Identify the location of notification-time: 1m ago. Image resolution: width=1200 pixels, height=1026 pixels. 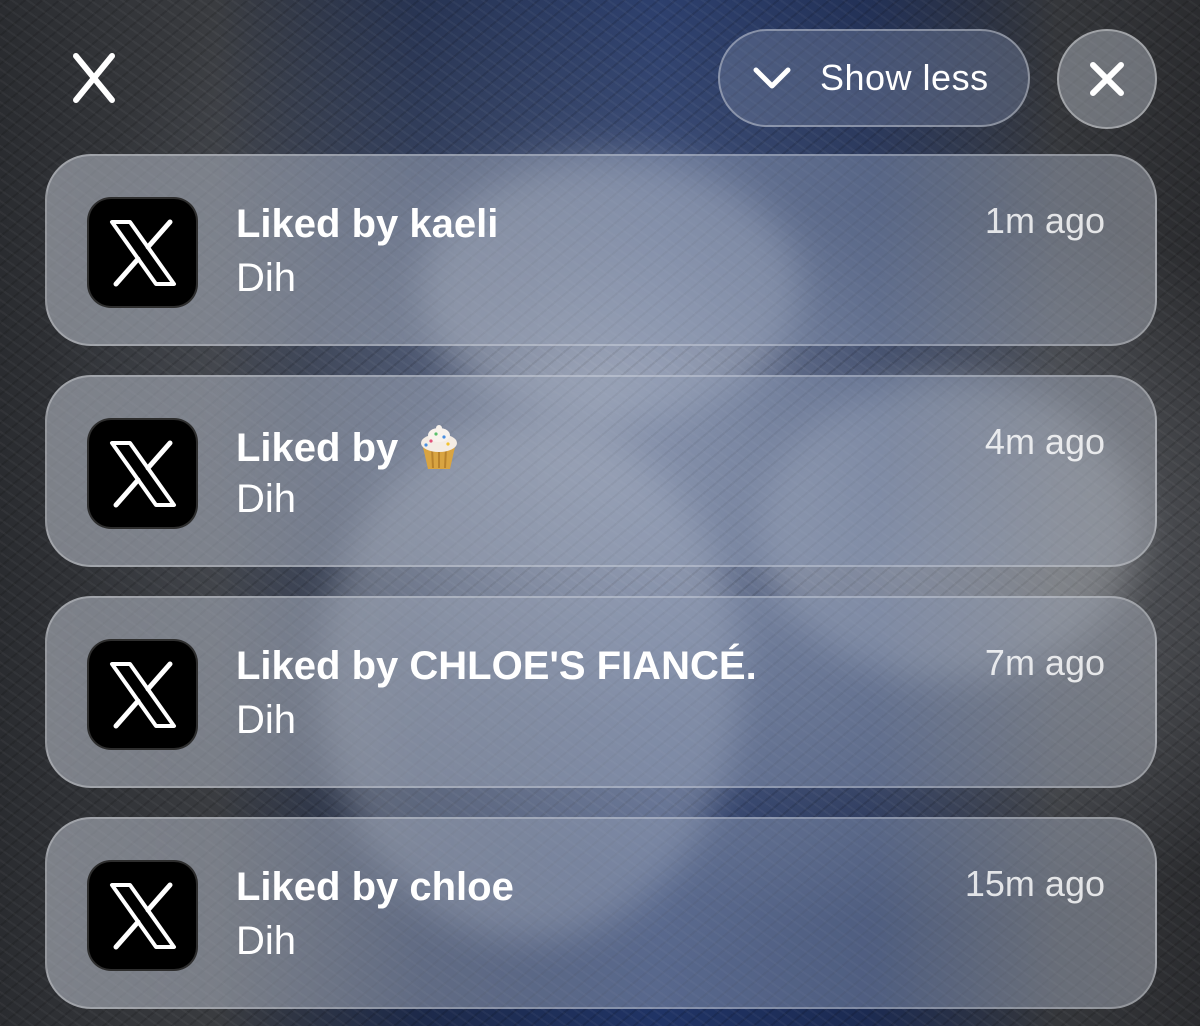
(1044, 220).